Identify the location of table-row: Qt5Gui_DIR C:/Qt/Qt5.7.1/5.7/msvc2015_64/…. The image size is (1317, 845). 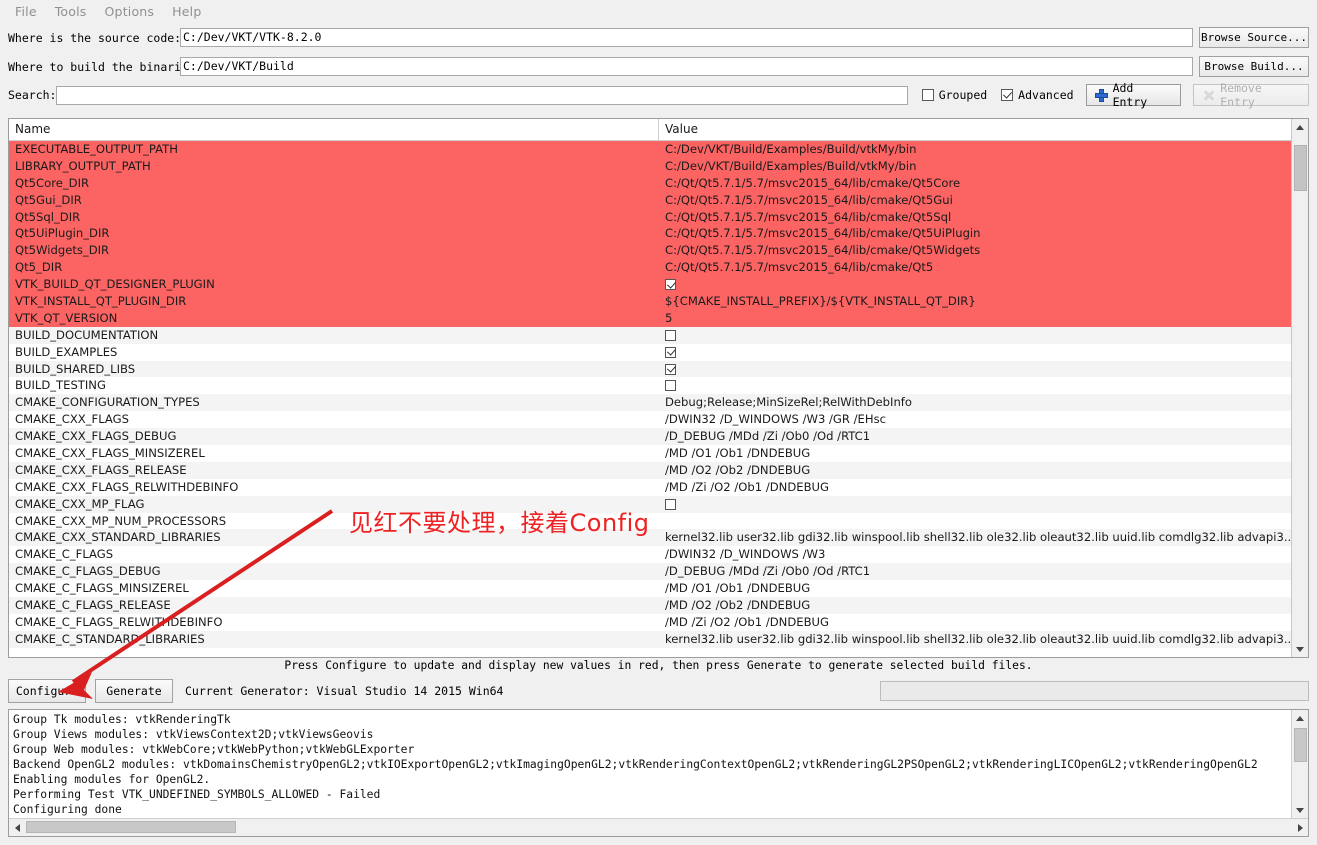
(650, 200).